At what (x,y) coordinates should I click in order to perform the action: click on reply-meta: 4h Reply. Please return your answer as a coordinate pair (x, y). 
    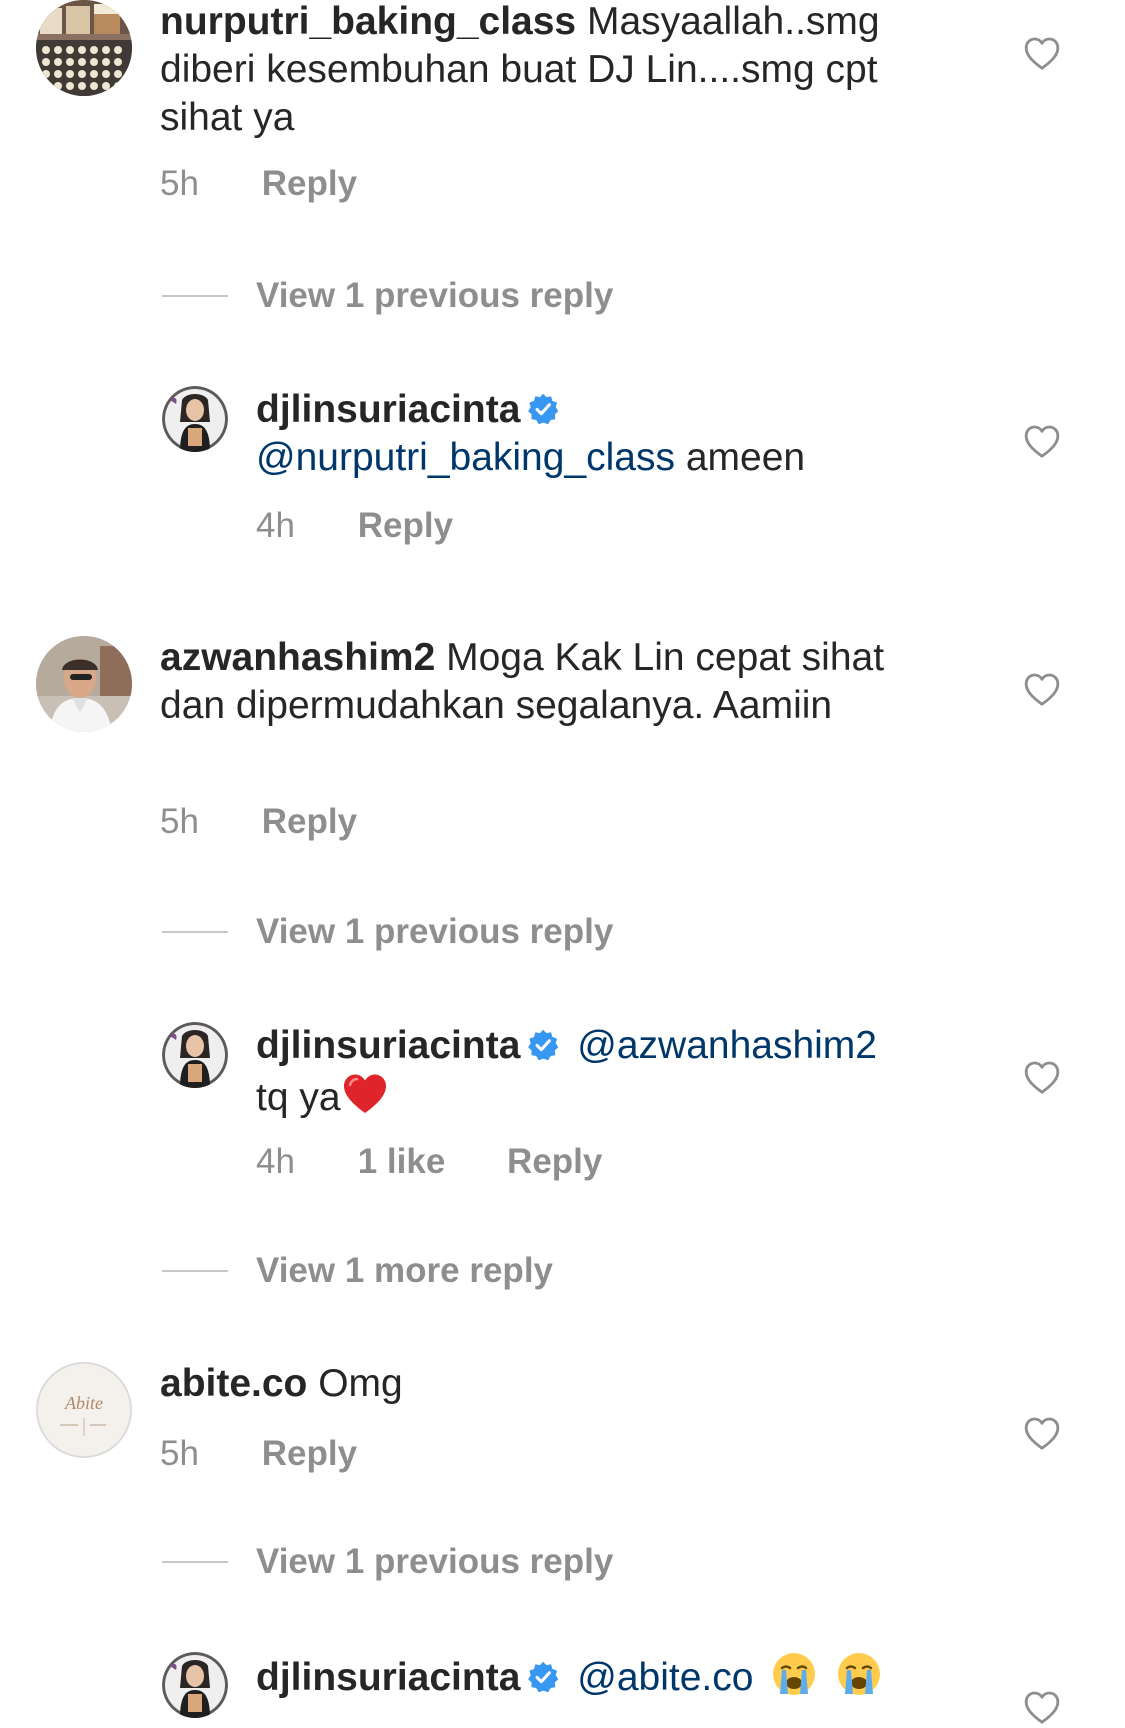
    Looking at the image, I should click on (354, 526).